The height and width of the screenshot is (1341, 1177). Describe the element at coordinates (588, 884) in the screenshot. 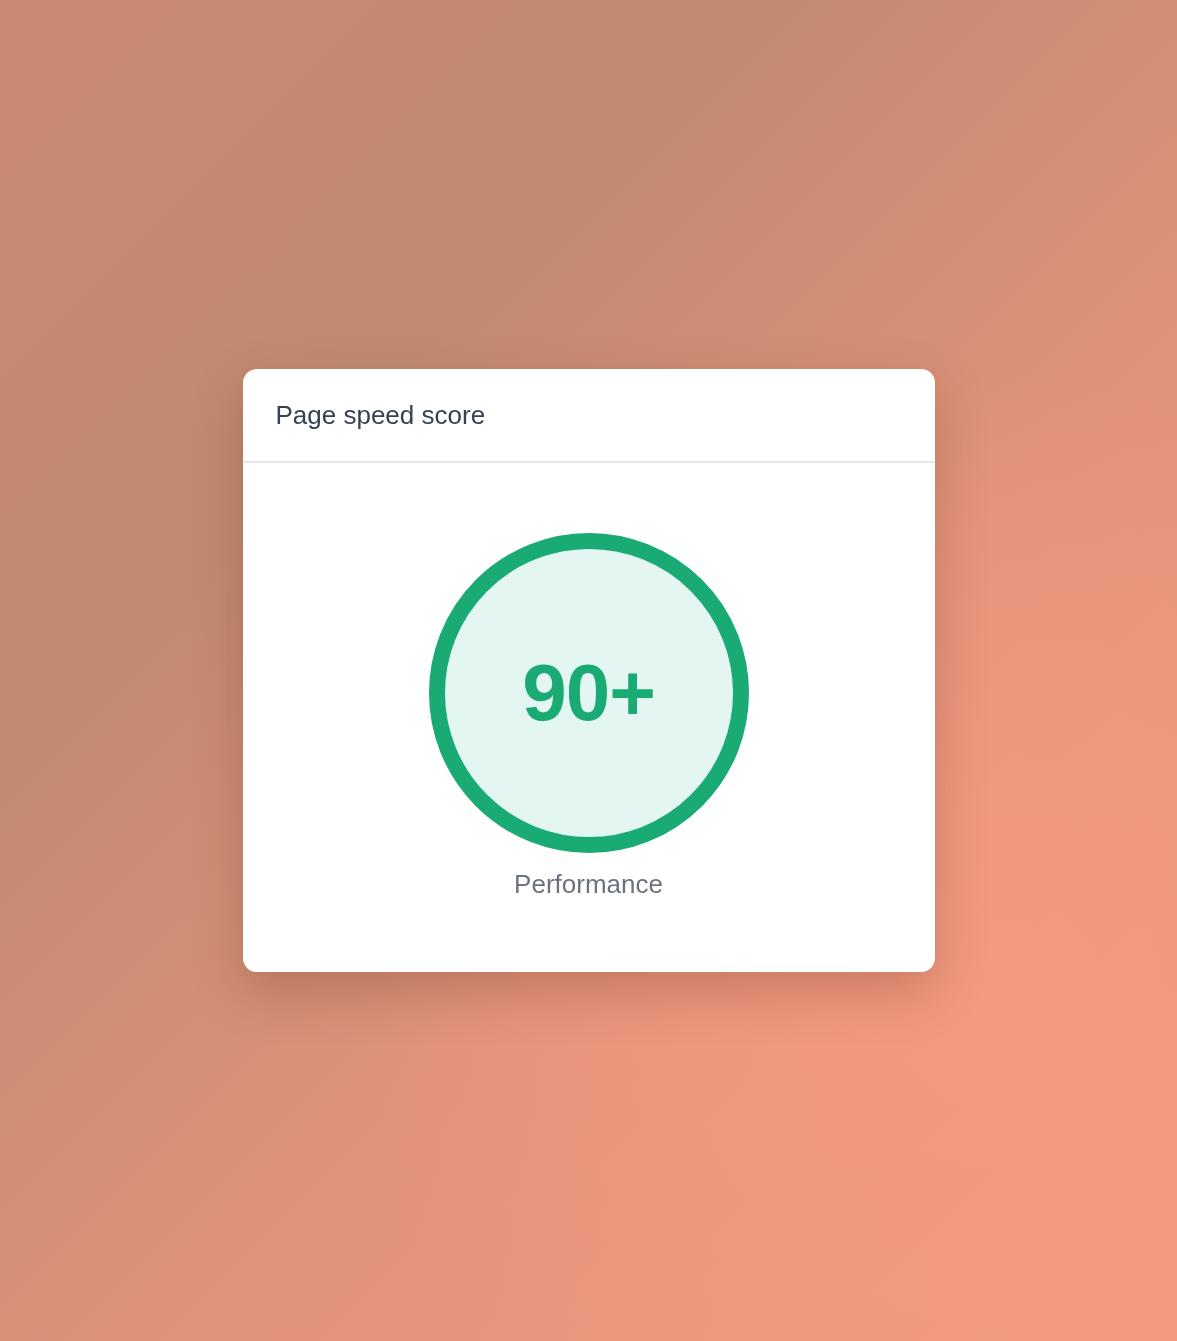

I see `score-label: Performance` at that location.